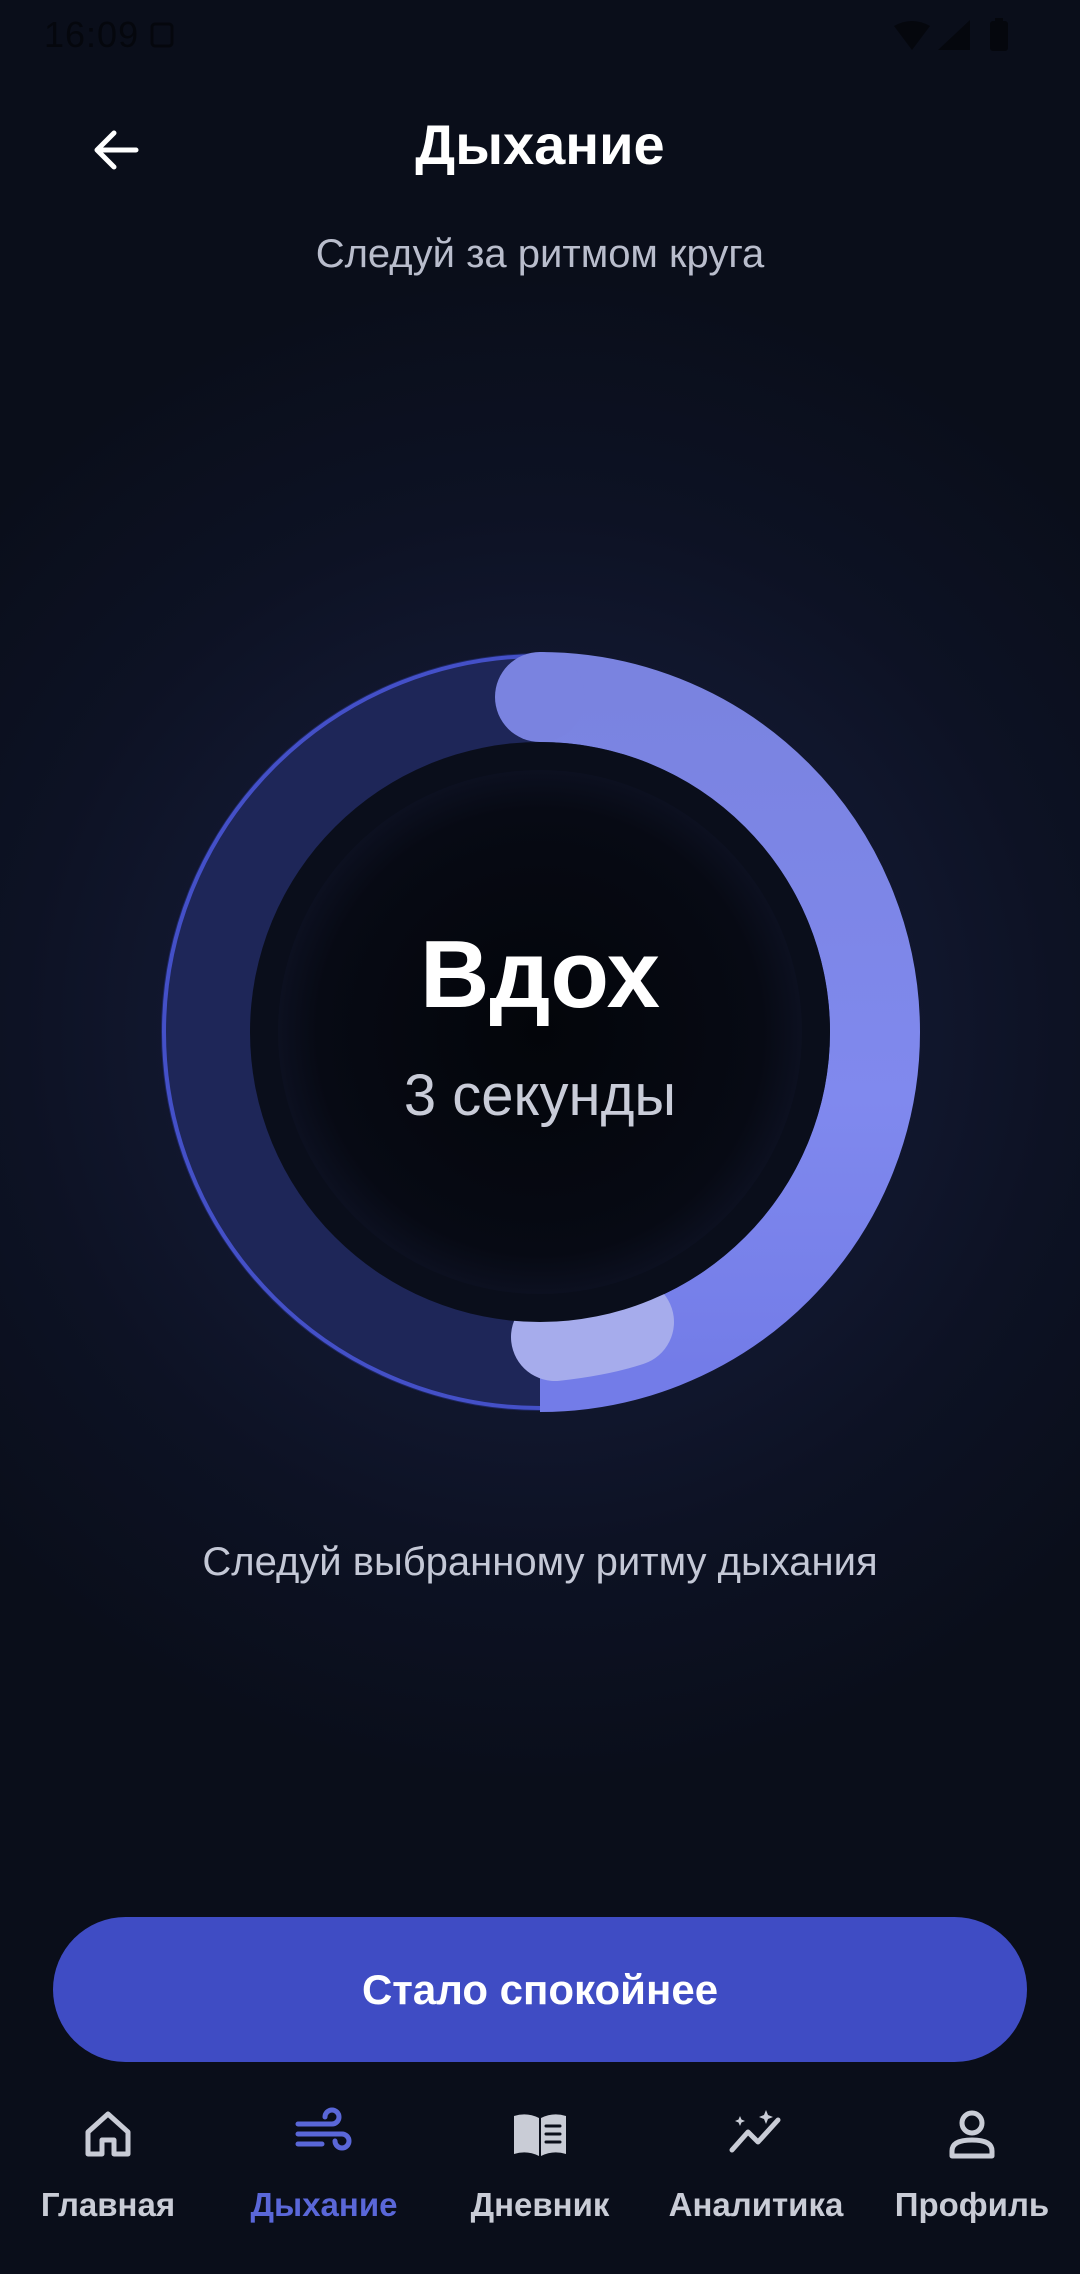 The image size is (1080, 2274). I want to click on breathing-hint: Следуй выбранному ритму дыхания, so click(540, 1562).